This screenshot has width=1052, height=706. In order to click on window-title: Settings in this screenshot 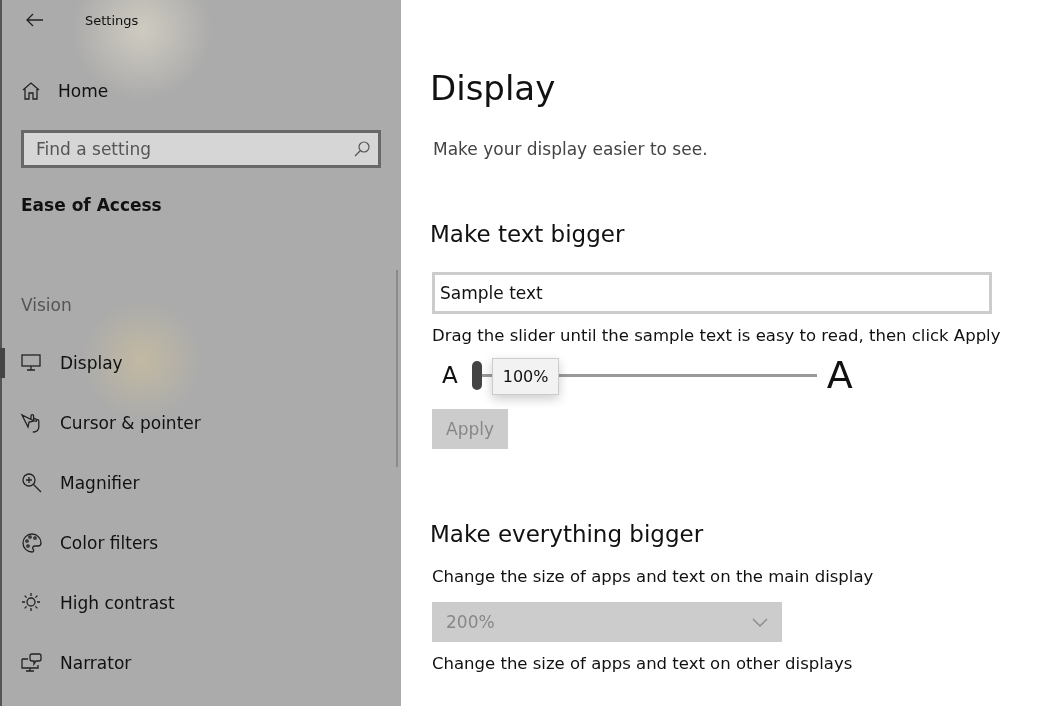, I will do `click(112, 20)`.